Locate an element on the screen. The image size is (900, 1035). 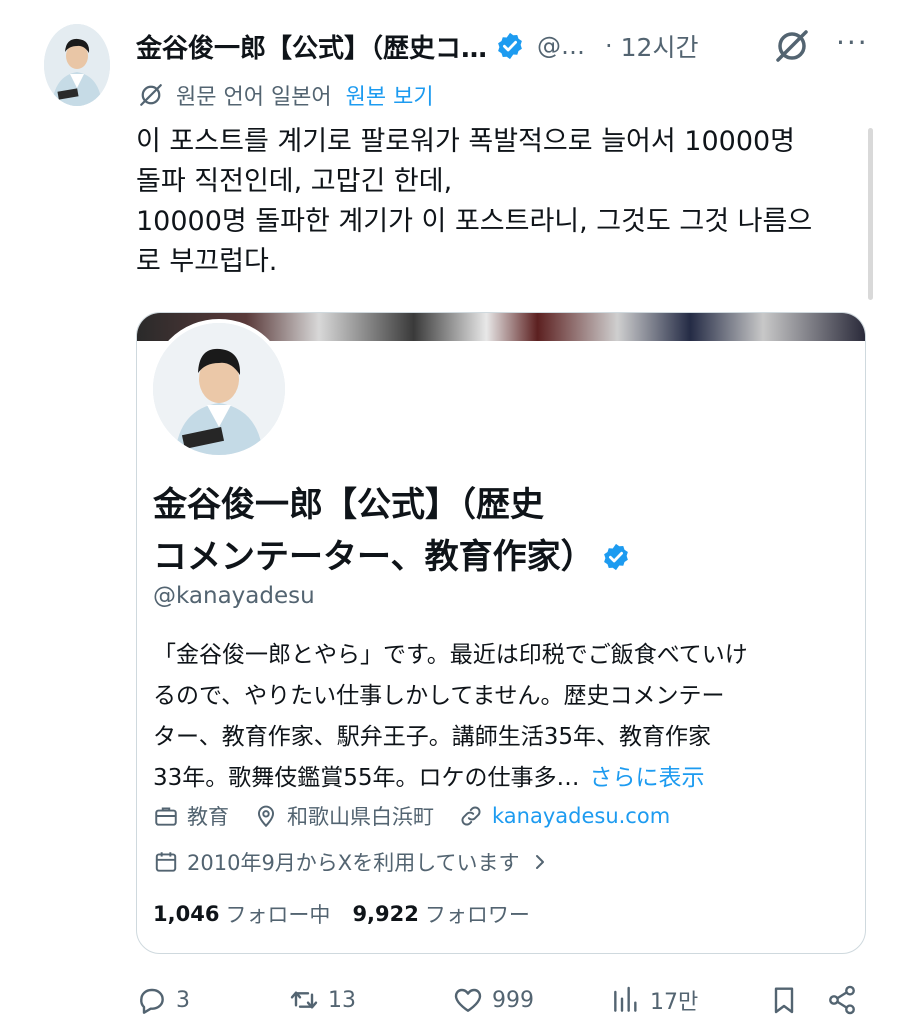
profile-location: 和歌山県白浜町 is located at coordinates (360, 817).